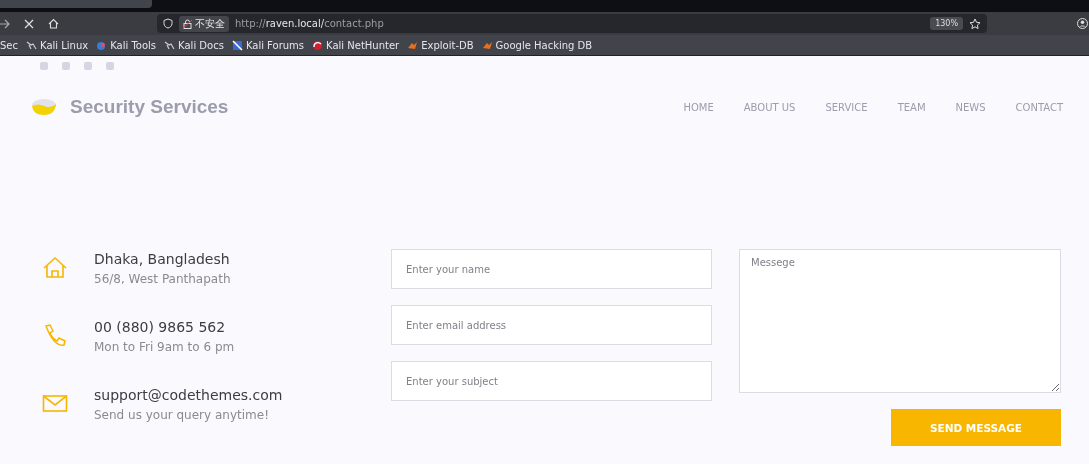 The image size is (1089, 464). What do you see at coordinates (182, 415) in the screenshot?
I see `contact-subtitle: Send us your query anytime!` at bounding box center [182, 415].